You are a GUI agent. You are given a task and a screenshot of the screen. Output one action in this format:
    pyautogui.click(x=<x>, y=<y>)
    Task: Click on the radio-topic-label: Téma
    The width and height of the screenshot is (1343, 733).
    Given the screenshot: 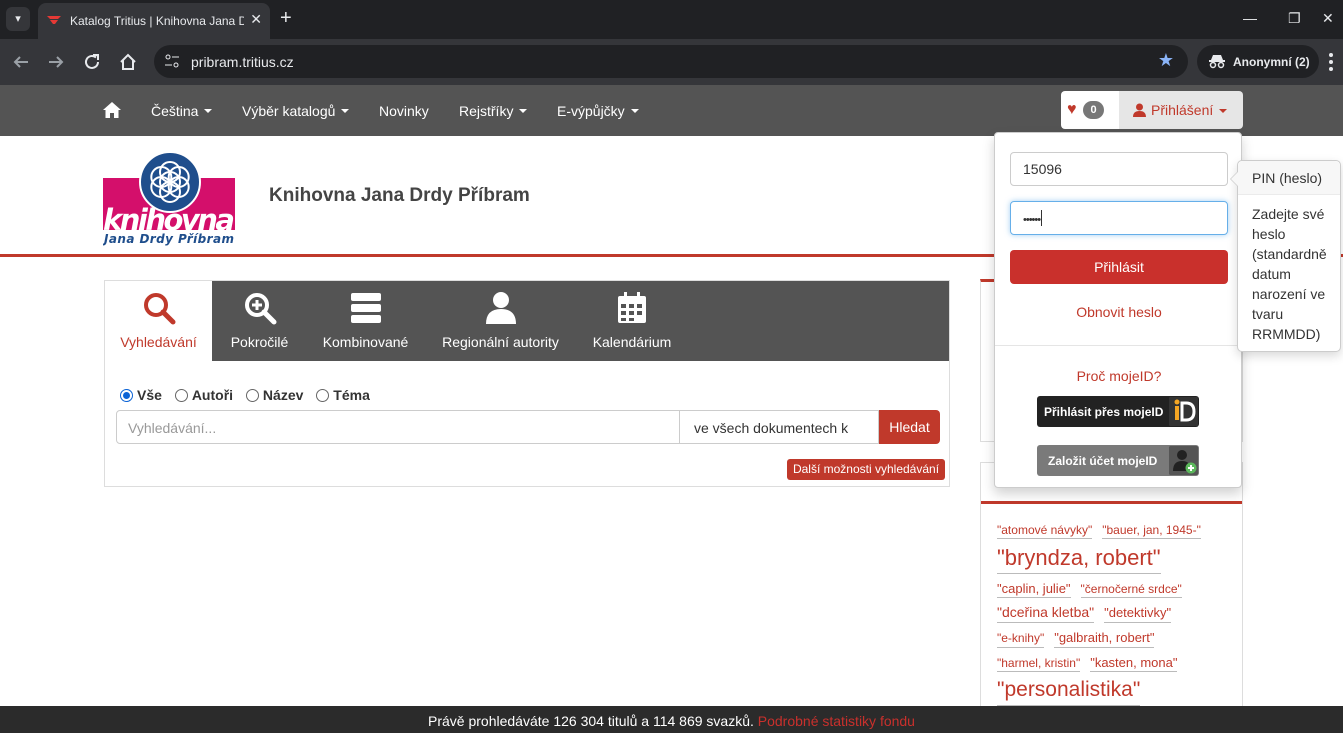 What is the action you would take?
    pyautogui.click(x=351, y=395)
    